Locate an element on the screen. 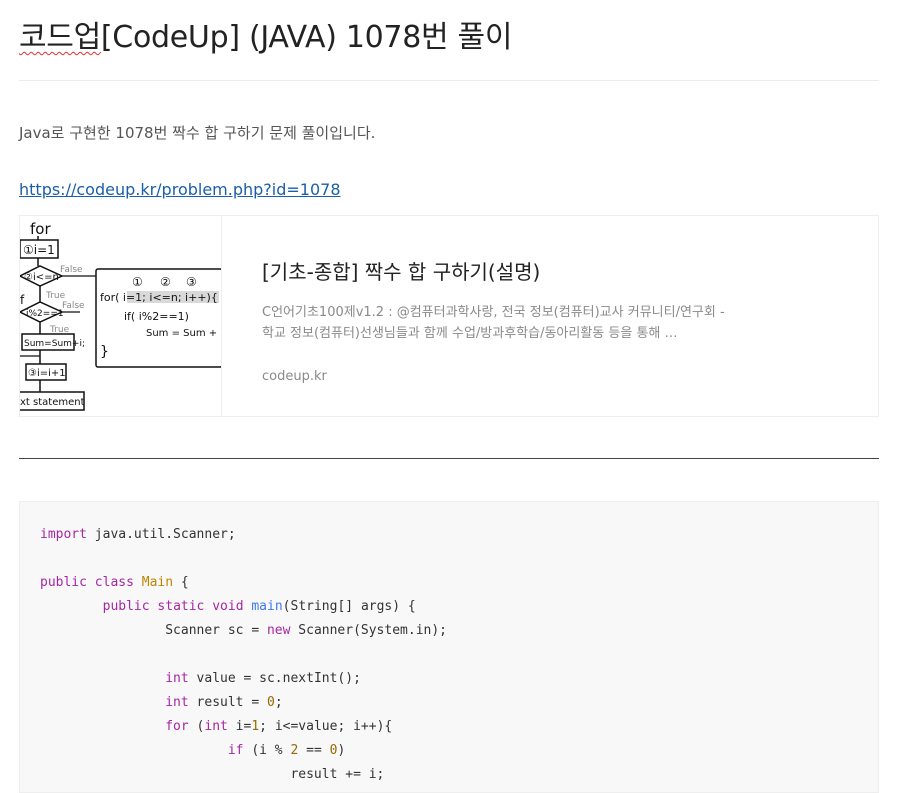  code-token: static is located at coordinates (181, 606).